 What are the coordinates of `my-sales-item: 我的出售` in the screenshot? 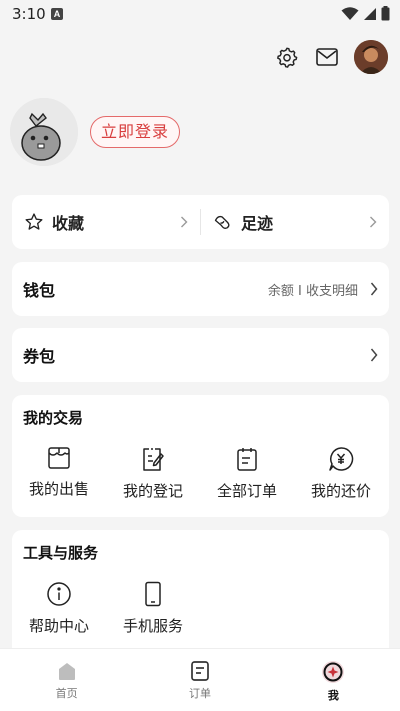 It's located at (59, 473).